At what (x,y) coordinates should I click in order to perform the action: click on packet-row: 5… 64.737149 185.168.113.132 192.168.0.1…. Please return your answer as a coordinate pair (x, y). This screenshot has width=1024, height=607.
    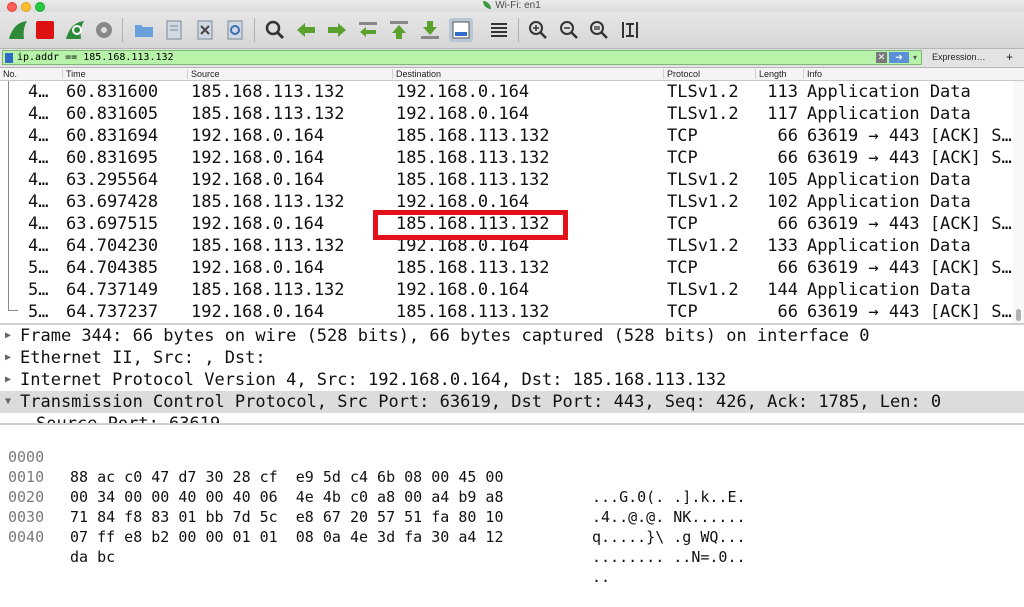
    Looking at the image, I should click on (506, 290).